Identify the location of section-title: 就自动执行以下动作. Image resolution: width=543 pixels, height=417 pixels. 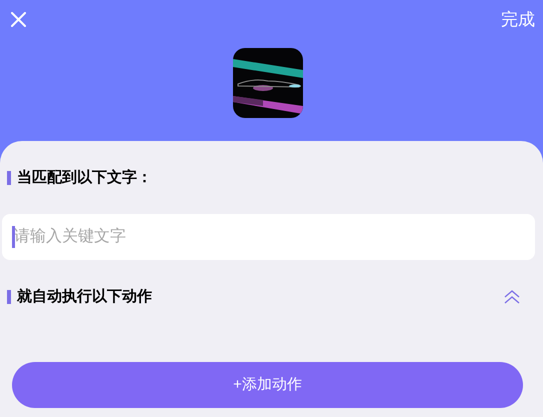
(84, 296).